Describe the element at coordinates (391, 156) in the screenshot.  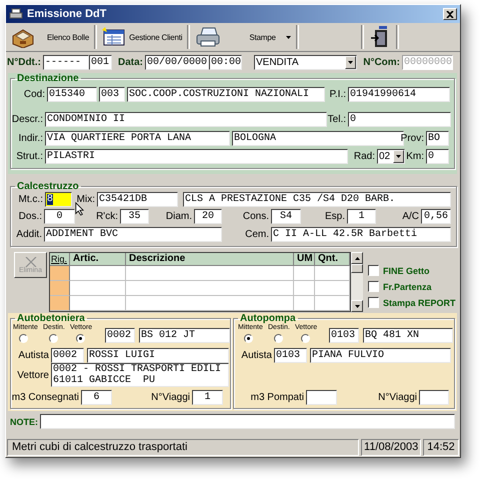
I see `dropdown: 02` at that location.